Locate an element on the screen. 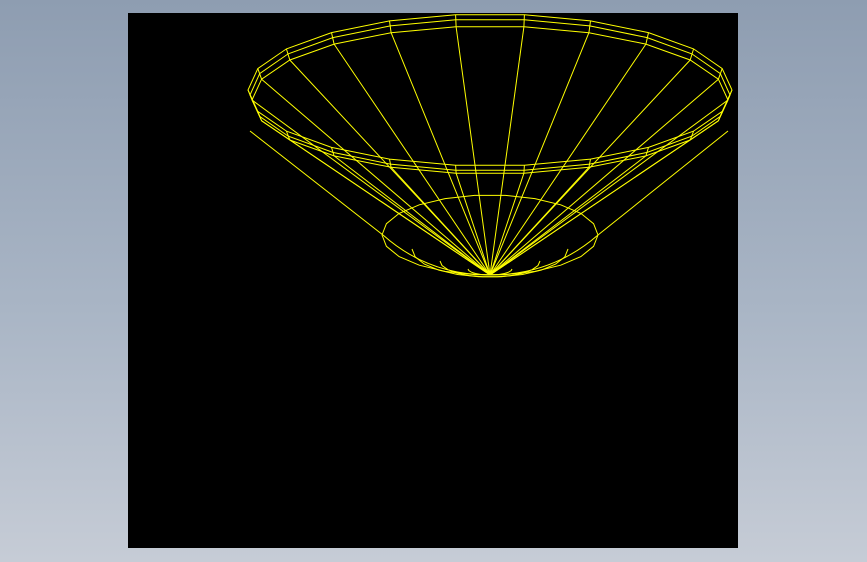  inner-ring-1-back is located at coordinates (490, 215).